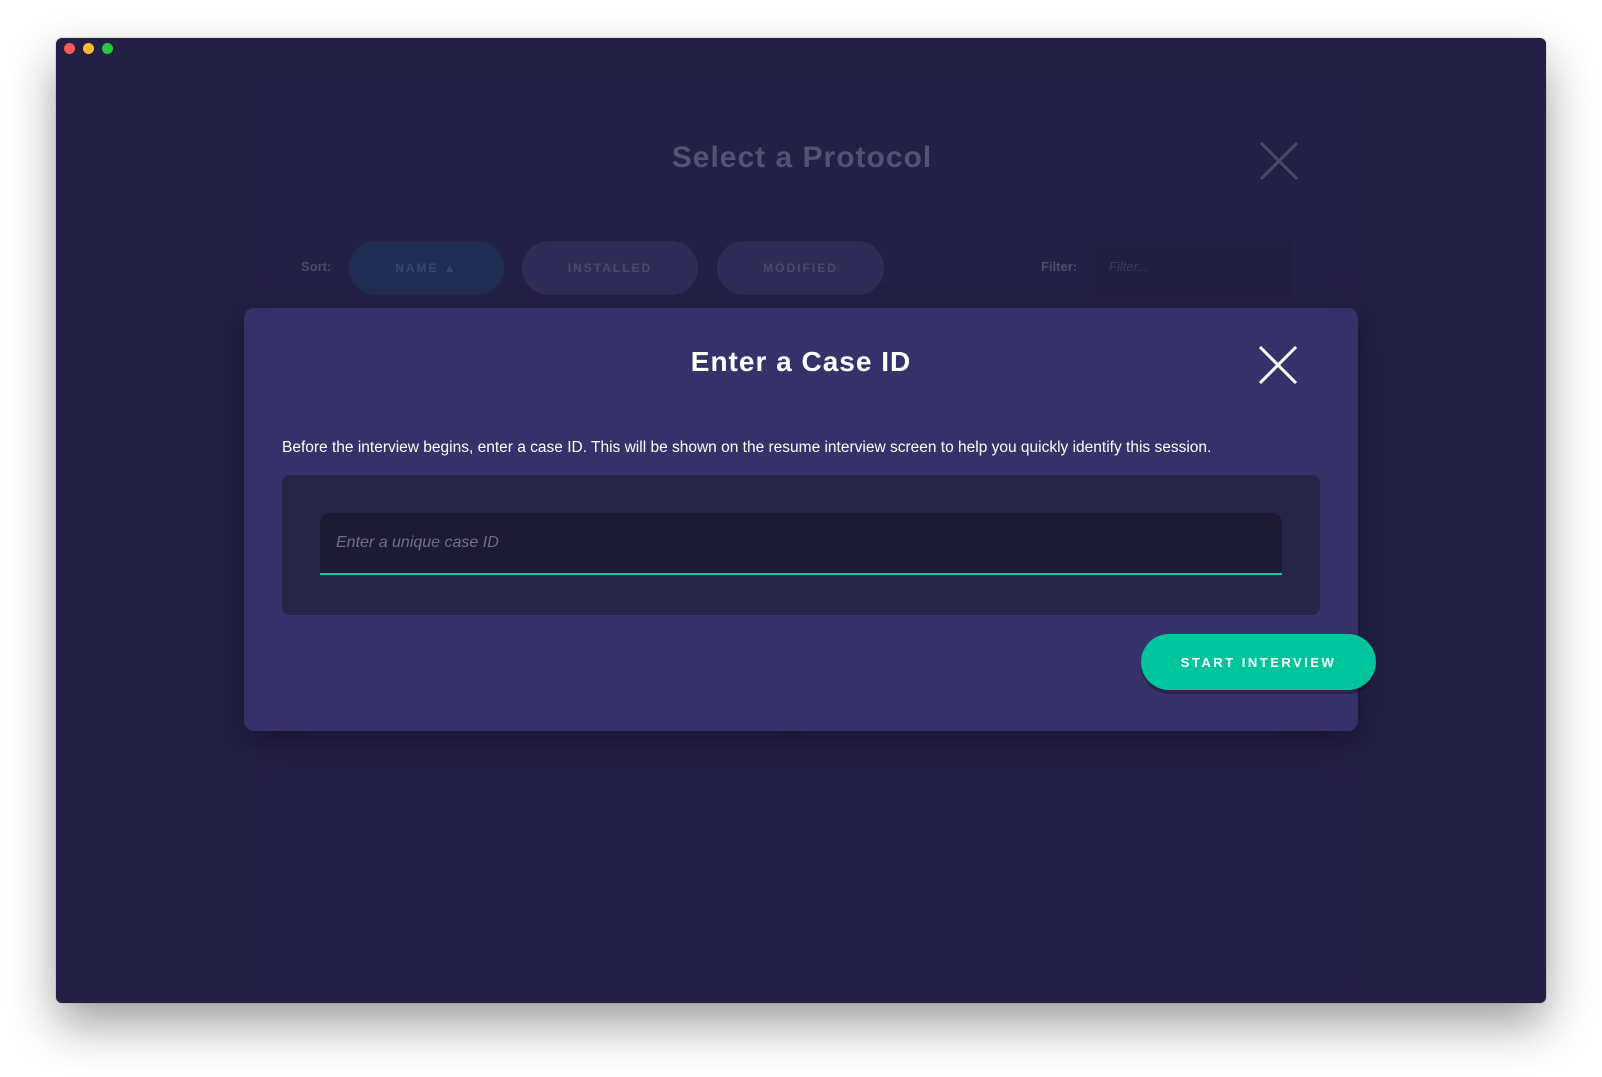 The height and width of the screenshot is (1077, 1602). What do you see at coordinates (316, 266) in the screenshot?
I see `sort-label: Sort:` at bounding box center [316, 266].